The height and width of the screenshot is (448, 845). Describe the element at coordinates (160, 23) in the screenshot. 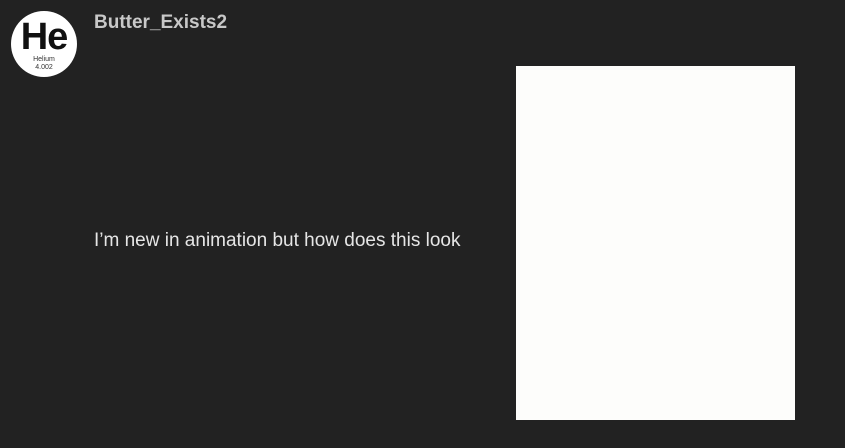

I see `username-link: Butter_Exists2` at that location.